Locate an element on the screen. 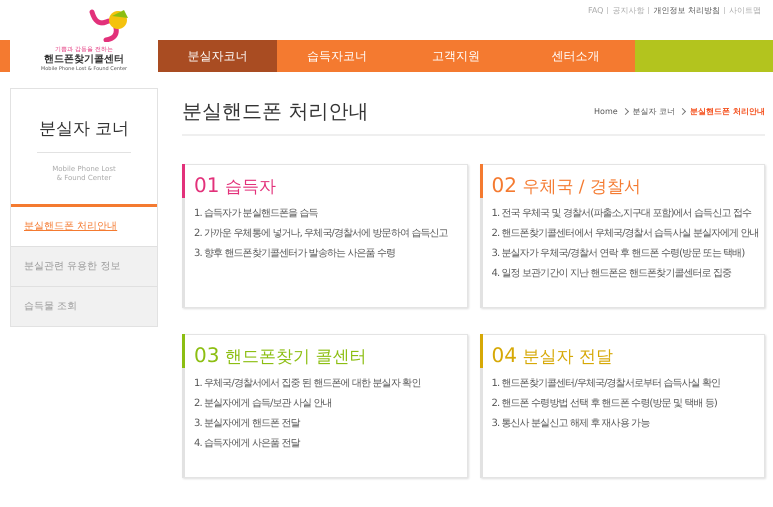 This screenshot has width=773, height=507. step-text: 4. 습득자에게 사은품 전달 is located at coordinates (248, 444).